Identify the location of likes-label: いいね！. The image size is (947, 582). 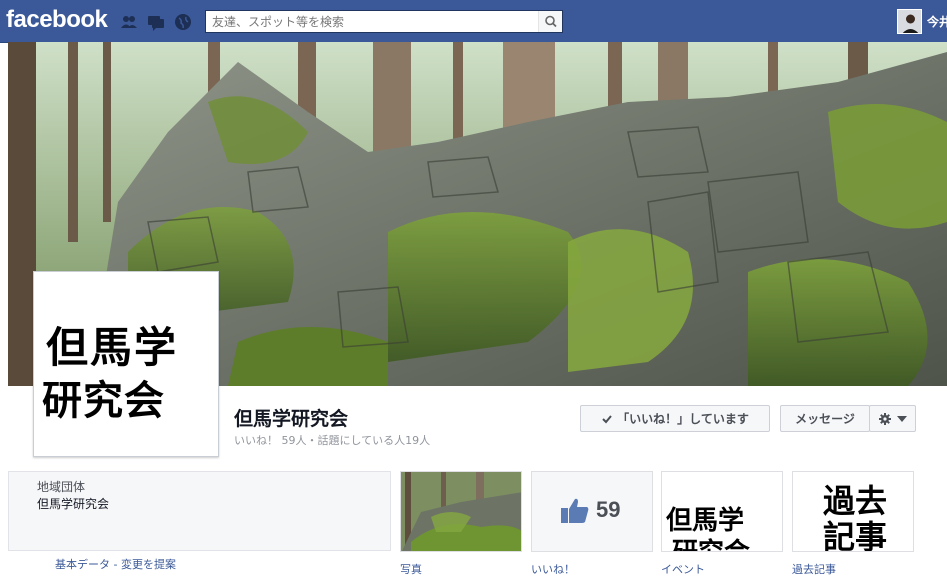
(553, 569).